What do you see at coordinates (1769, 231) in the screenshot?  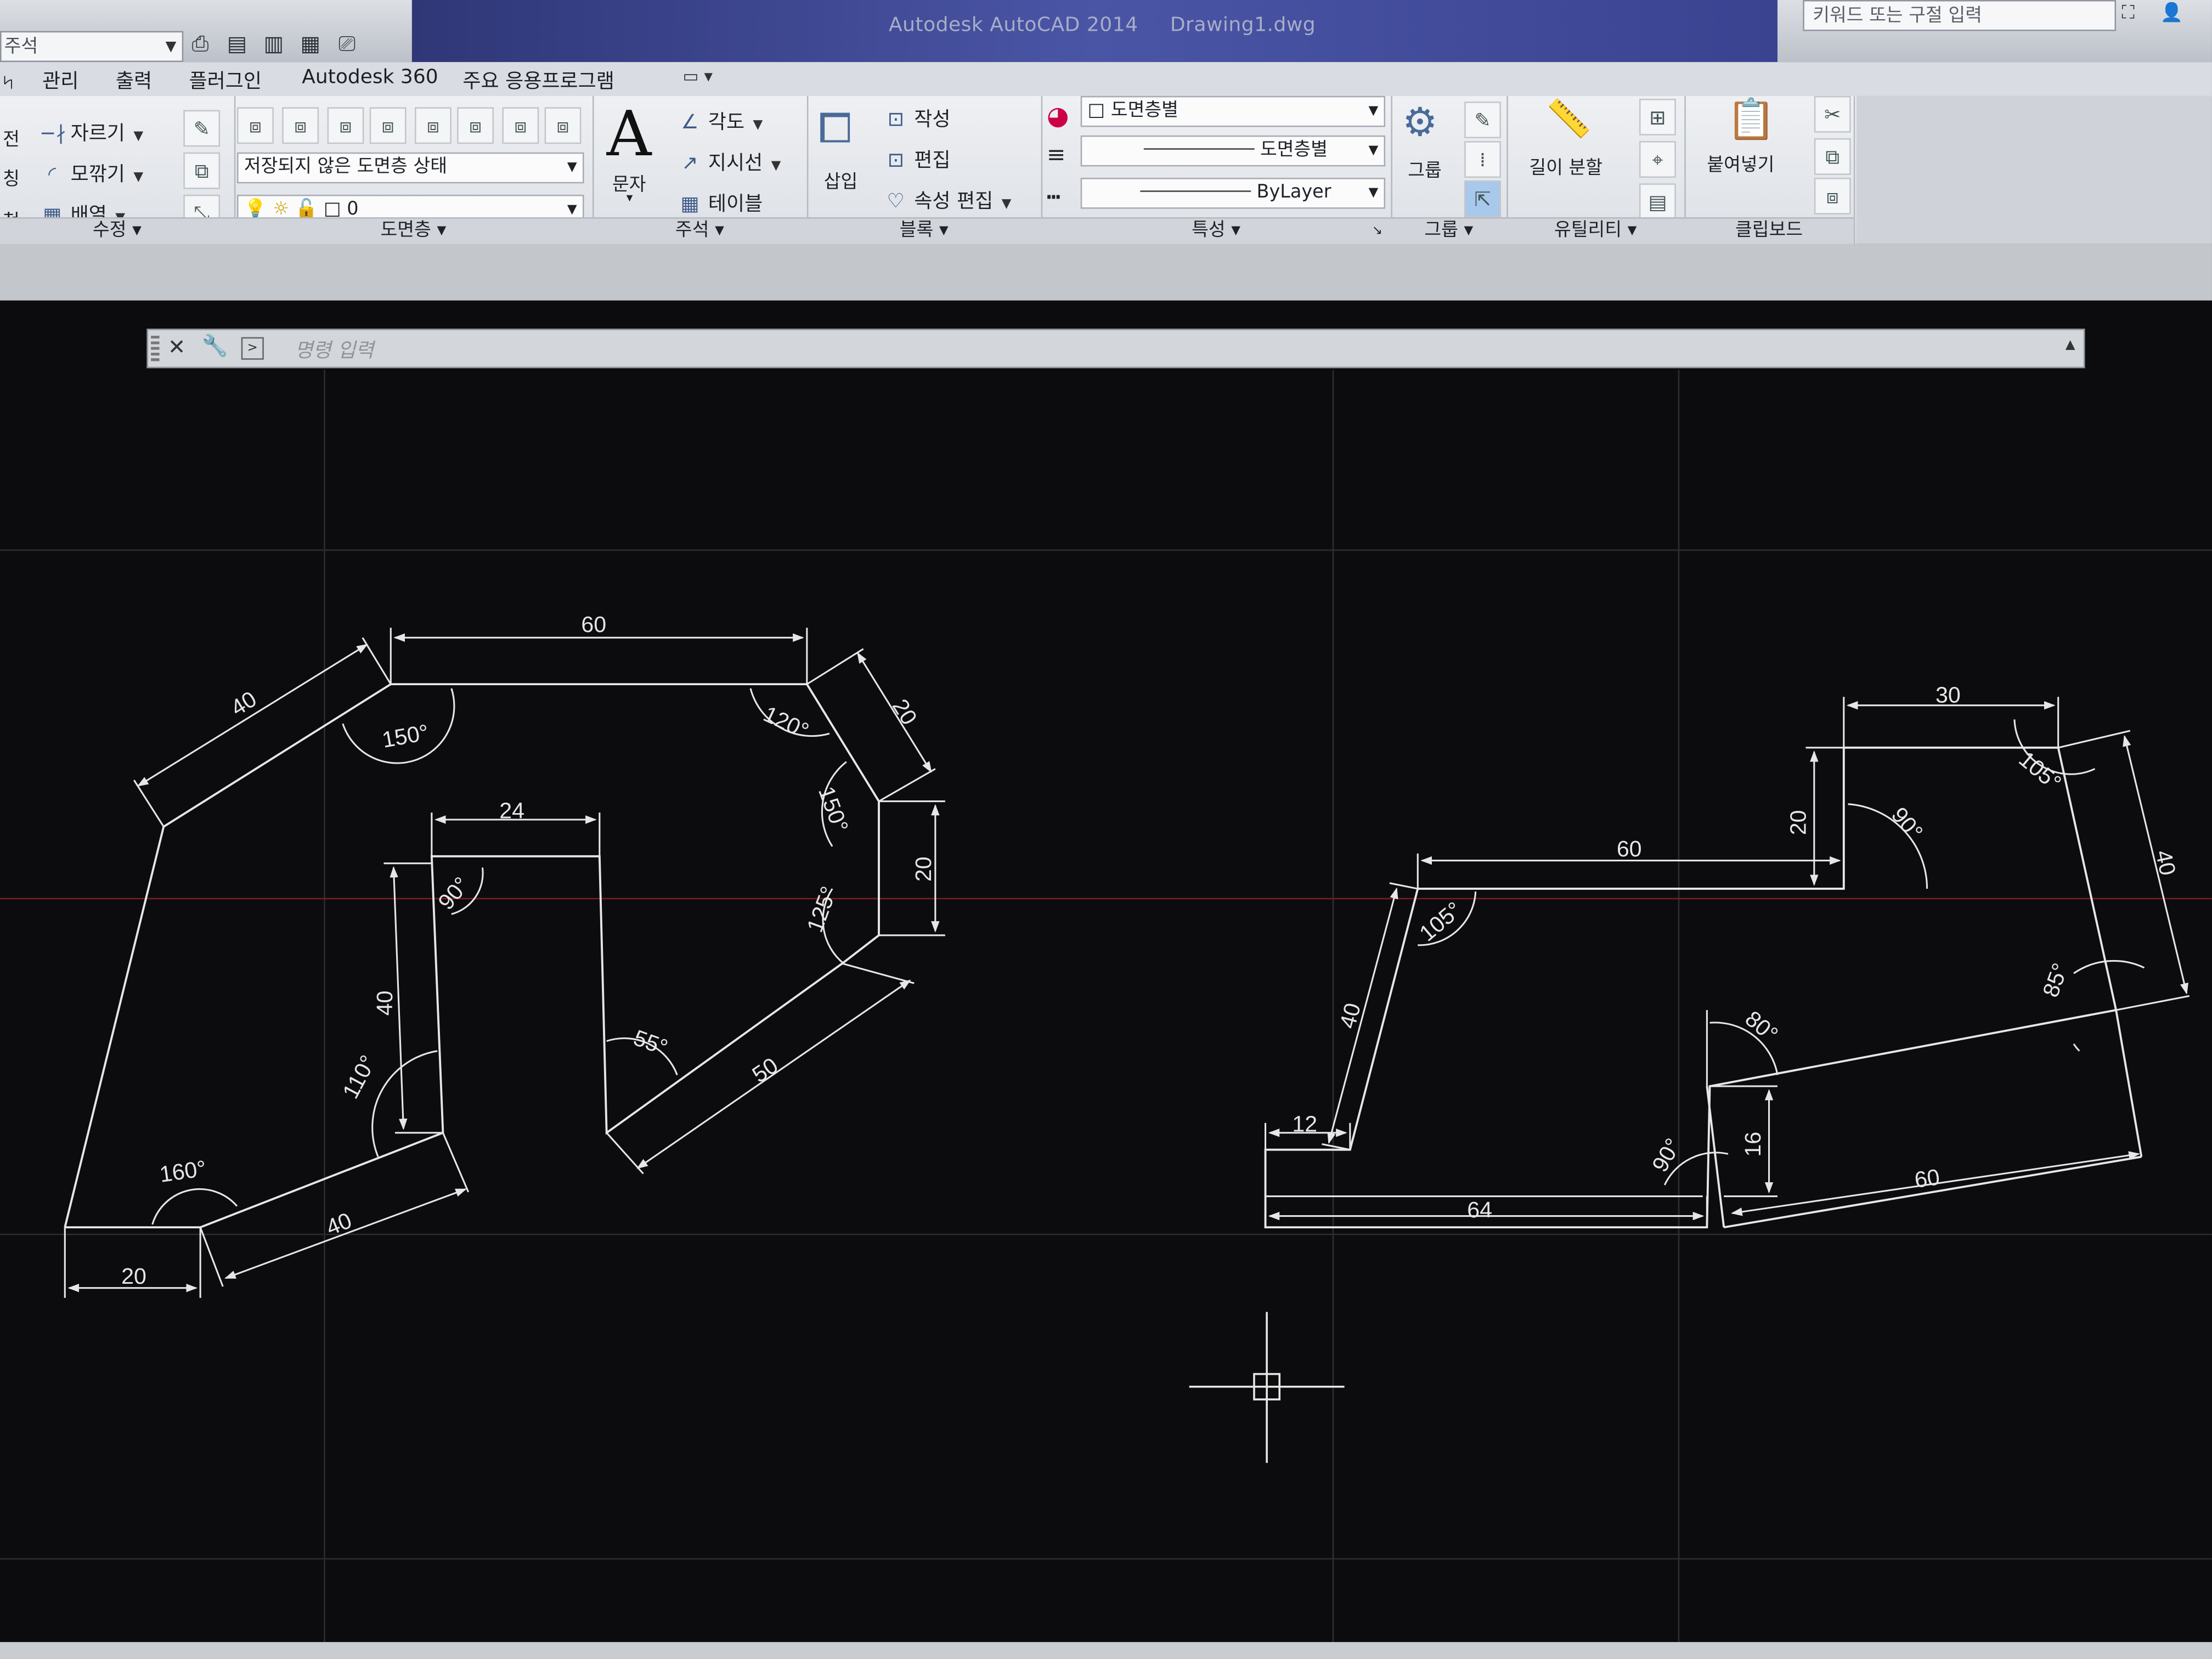 I see `panel-title-clipboard: 클립보드` at bounding box center [1769, 231].